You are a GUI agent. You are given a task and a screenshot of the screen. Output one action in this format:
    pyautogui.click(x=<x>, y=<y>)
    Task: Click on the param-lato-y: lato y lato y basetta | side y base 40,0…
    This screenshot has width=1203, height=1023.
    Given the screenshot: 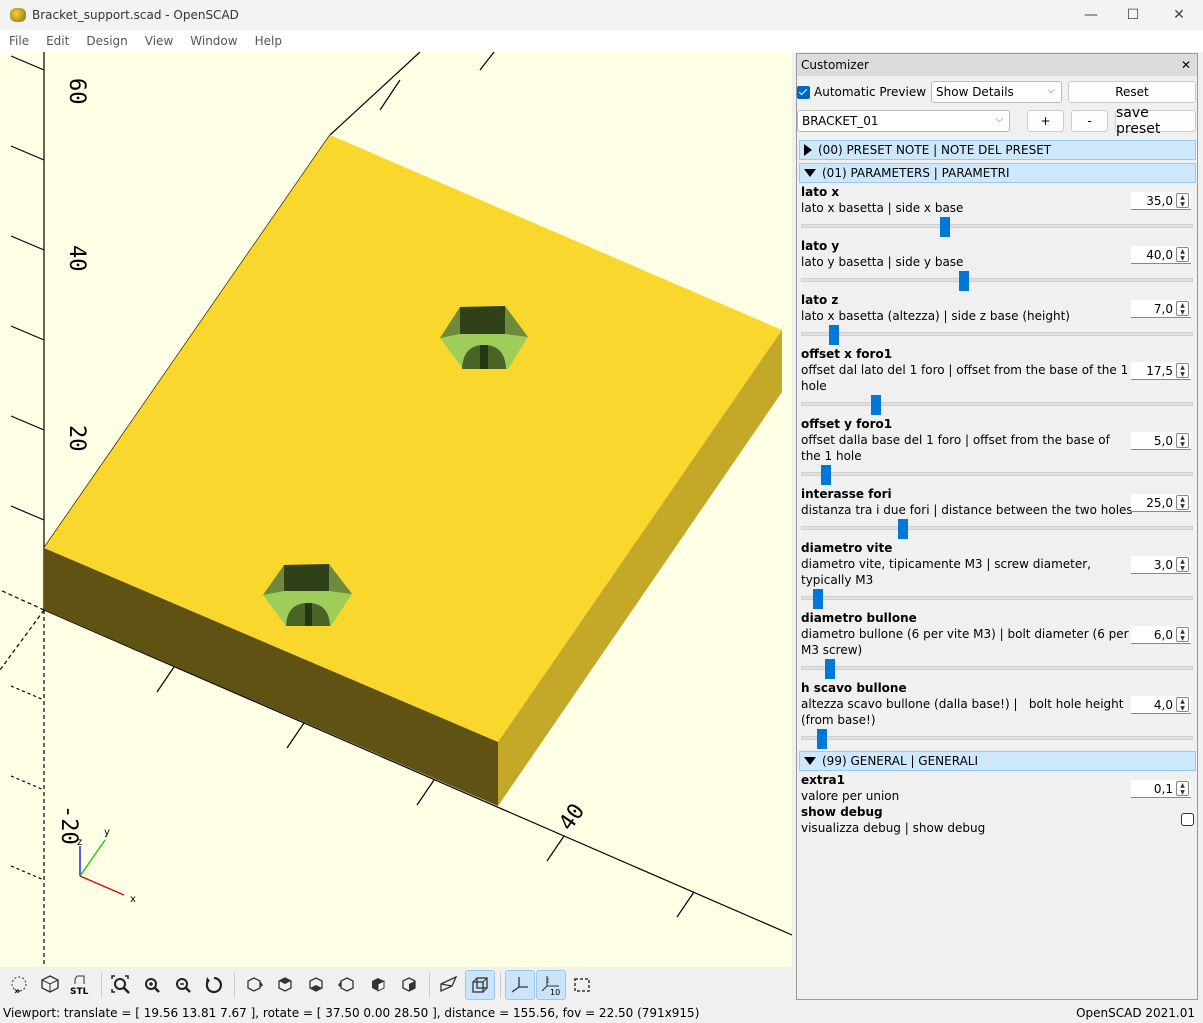 What is the action you would take?
    pyautogui.click(x=999, y=265)
    